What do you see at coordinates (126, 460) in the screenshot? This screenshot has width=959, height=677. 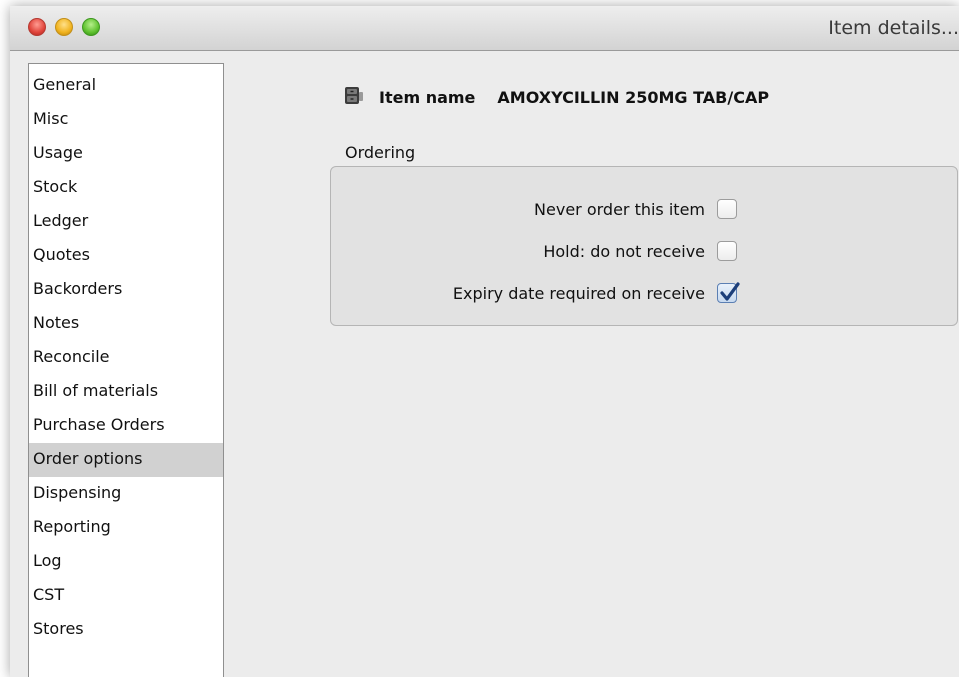 I see `sidebar-item-order-options: Order options` at bounding box center [126, 460].